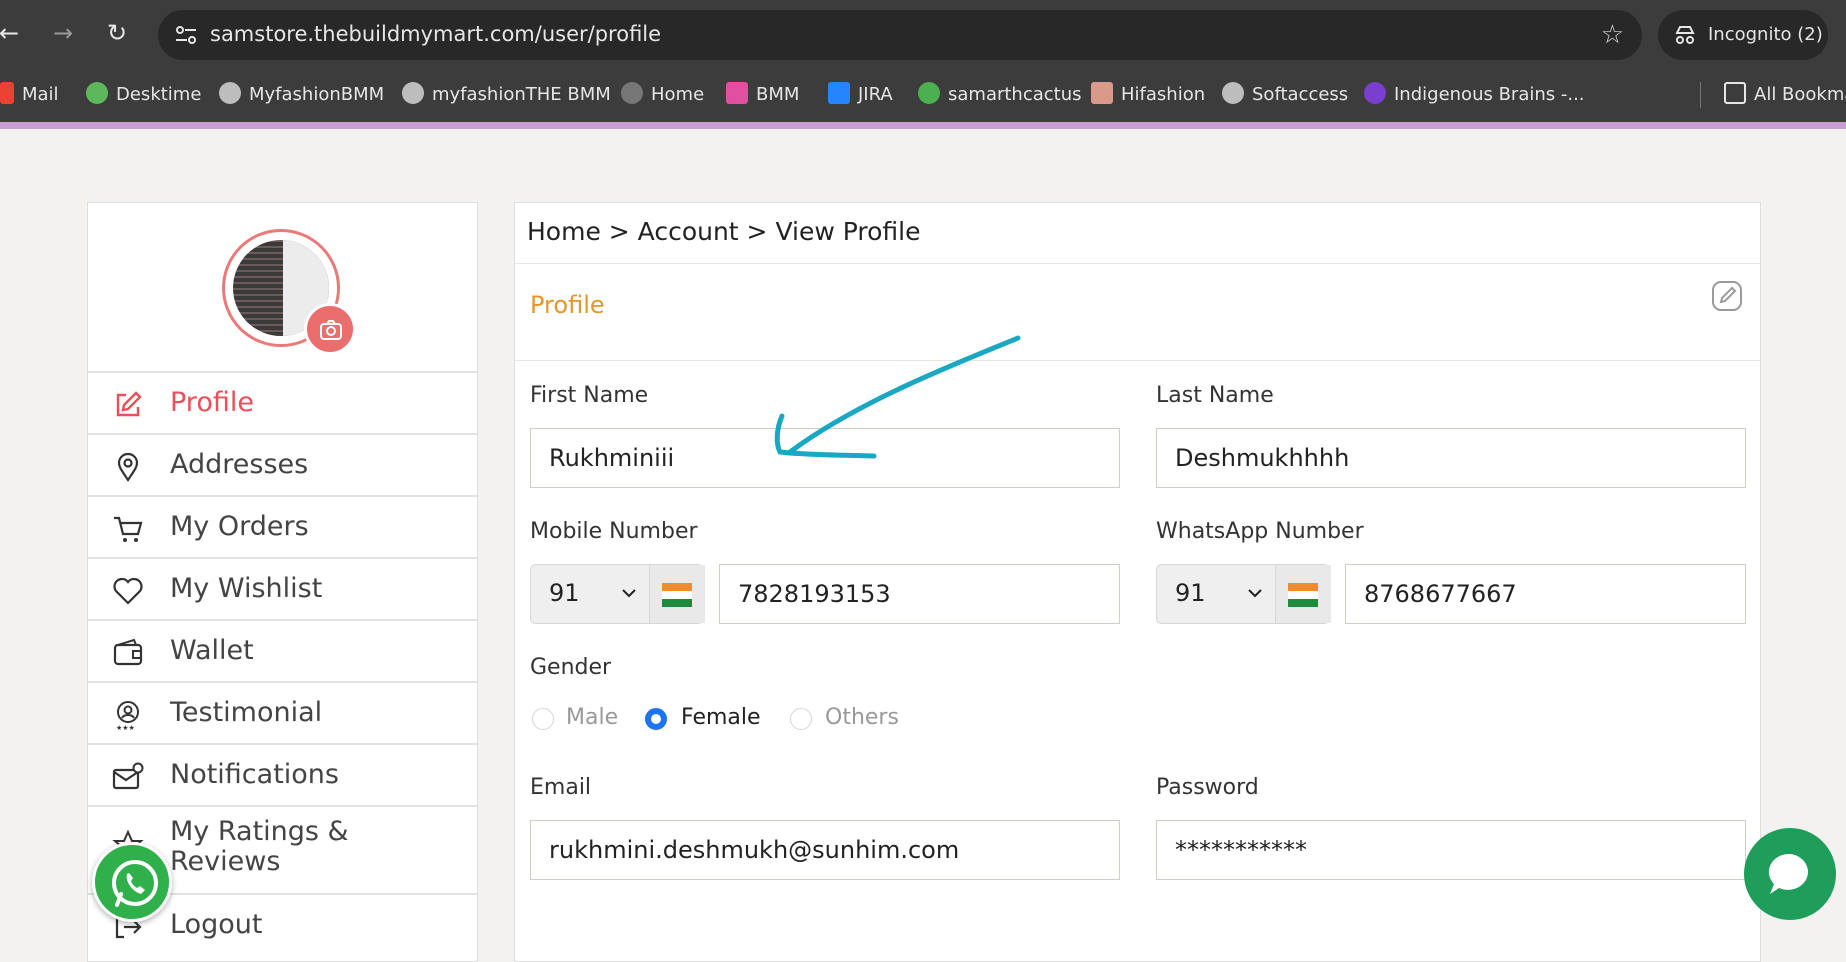  What do you see at coordinates (1215, 395) in the screenshot?
I see `last-name-label: Last Name` at bounding box center [1215, 395].